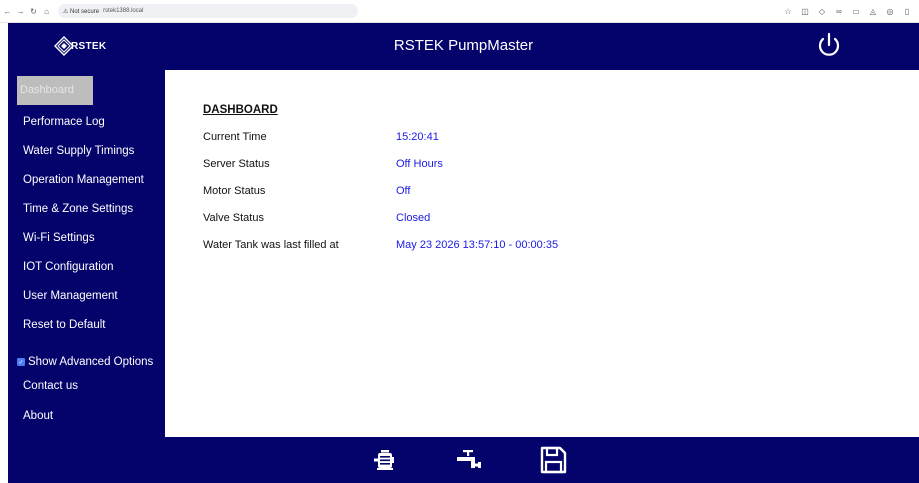  What do you see at coordinates (788, 11) in the screenshot?
I see `bookmark-star-icon: ☆` at bounding box center [788, 11].